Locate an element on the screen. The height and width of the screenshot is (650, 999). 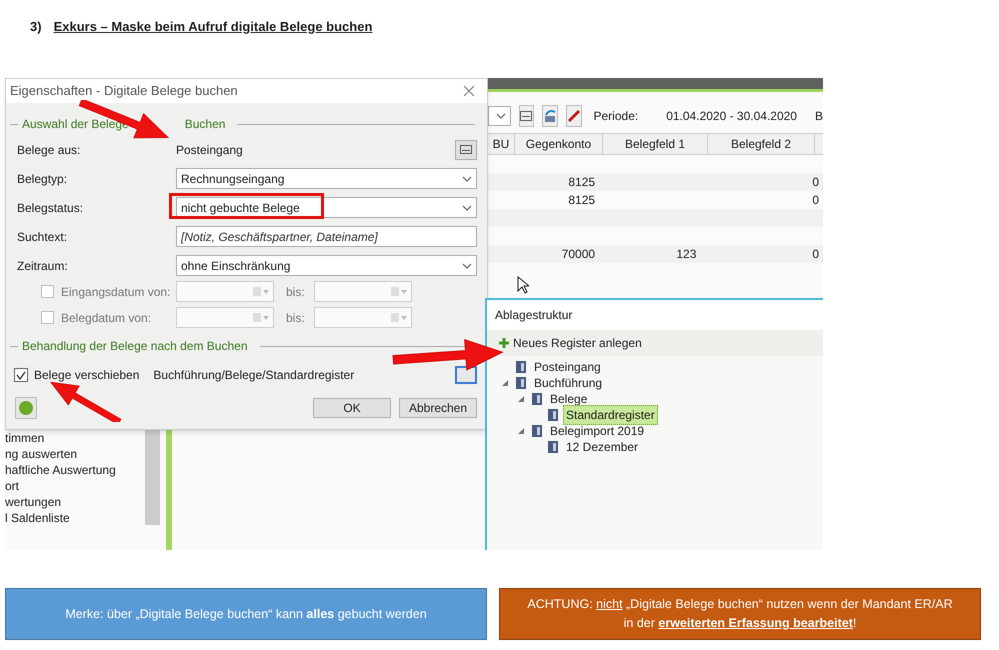
field-label: Eingangsdatum von: is located at coordinates (116, 292).